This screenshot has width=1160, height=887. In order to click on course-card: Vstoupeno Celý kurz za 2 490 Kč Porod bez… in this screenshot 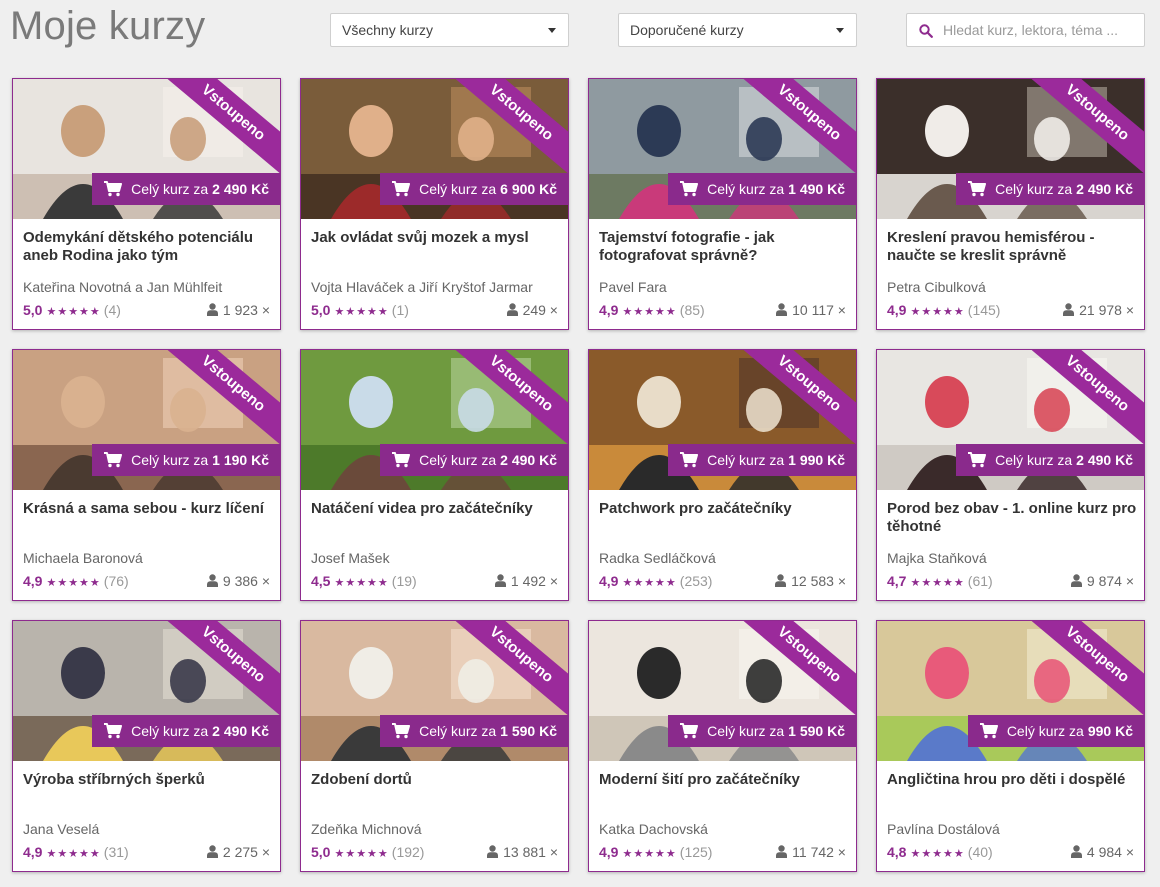, I will do `click(1010, 475)`.